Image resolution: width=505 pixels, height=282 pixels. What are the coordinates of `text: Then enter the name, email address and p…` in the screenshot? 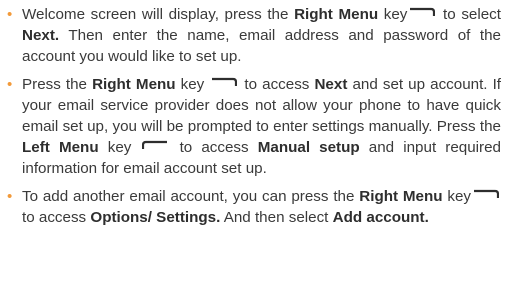 It's located at (261, 46).